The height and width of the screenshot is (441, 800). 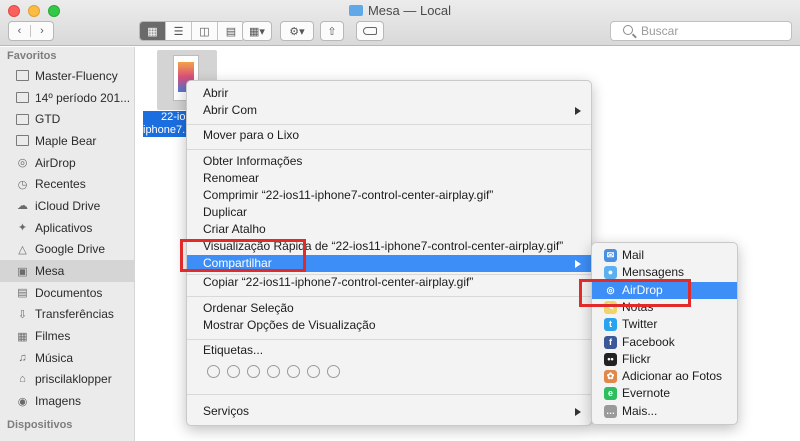 What do you see at coordinates (76, 75) in the screenshot?
I see `sidebar-item-label: Master-Fluency` at bounding box center [76, 75].